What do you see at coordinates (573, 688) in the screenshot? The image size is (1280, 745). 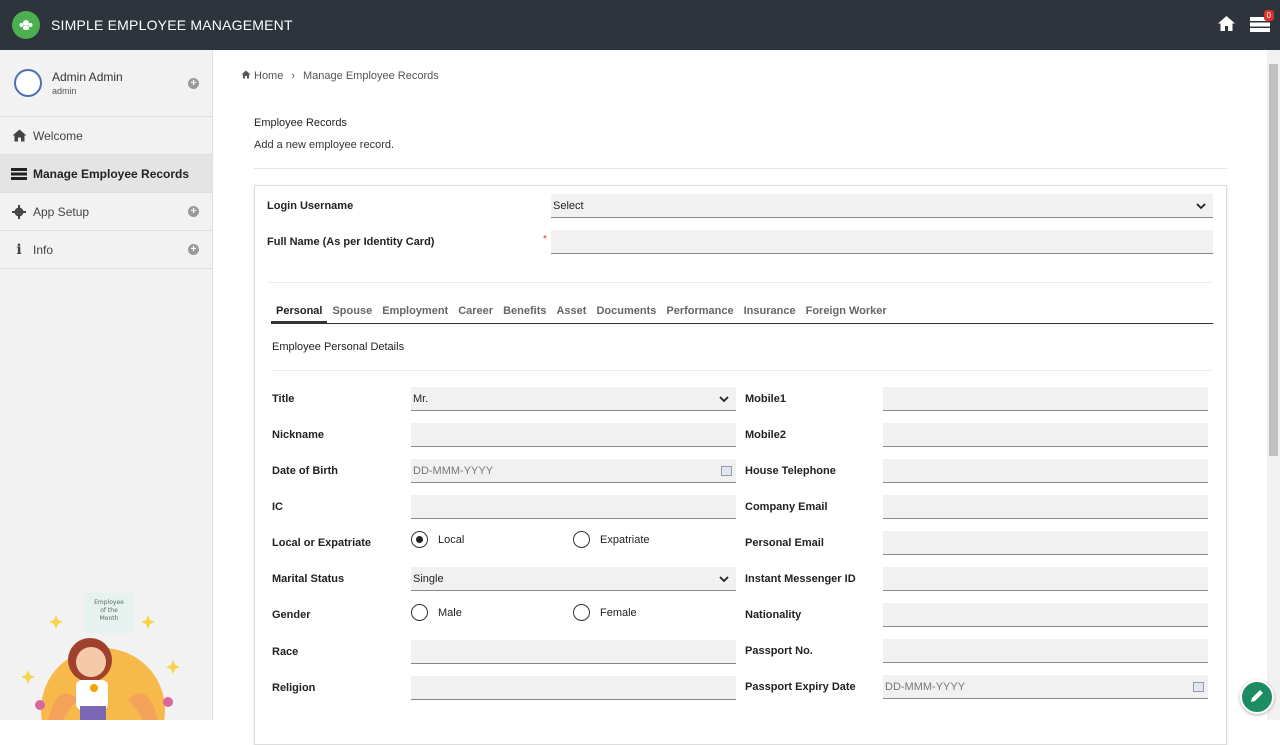 I see `religion-input` at bounding box center [573, 688].